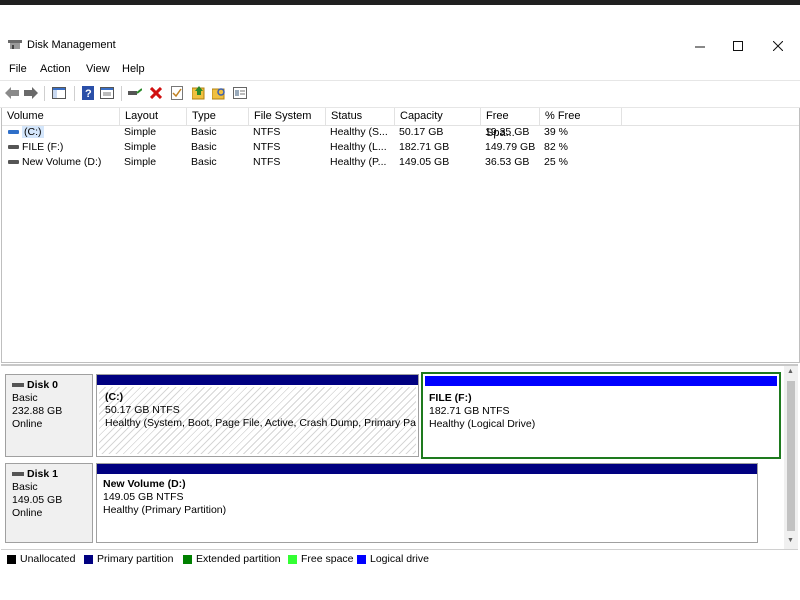  I want to click on graphical-view-scrollbar: ▲ ▼, so click(791, 457).